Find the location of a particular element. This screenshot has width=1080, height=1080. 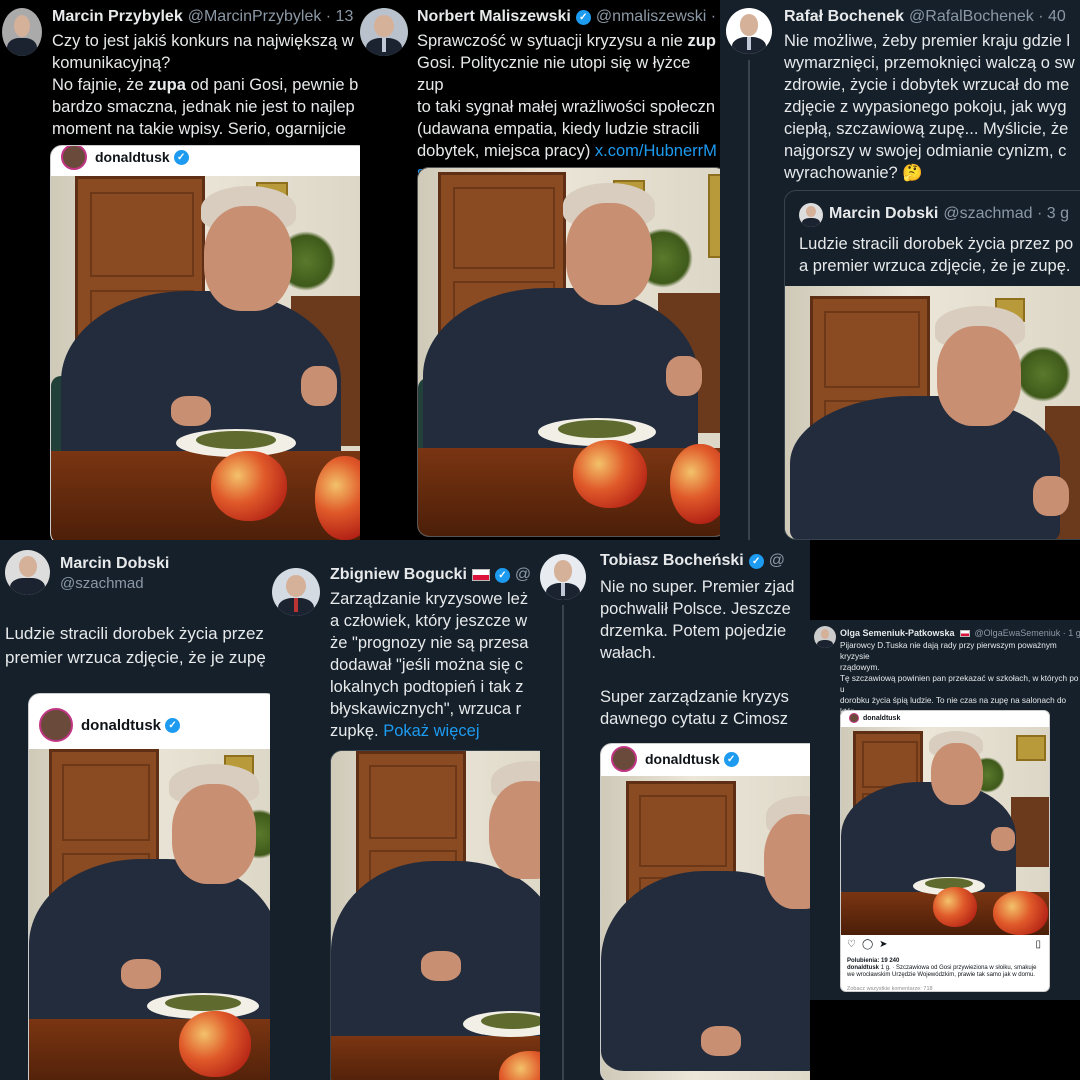

author-name: Olga Semeniuk-Patkowska is located at coordinates (897, 633).